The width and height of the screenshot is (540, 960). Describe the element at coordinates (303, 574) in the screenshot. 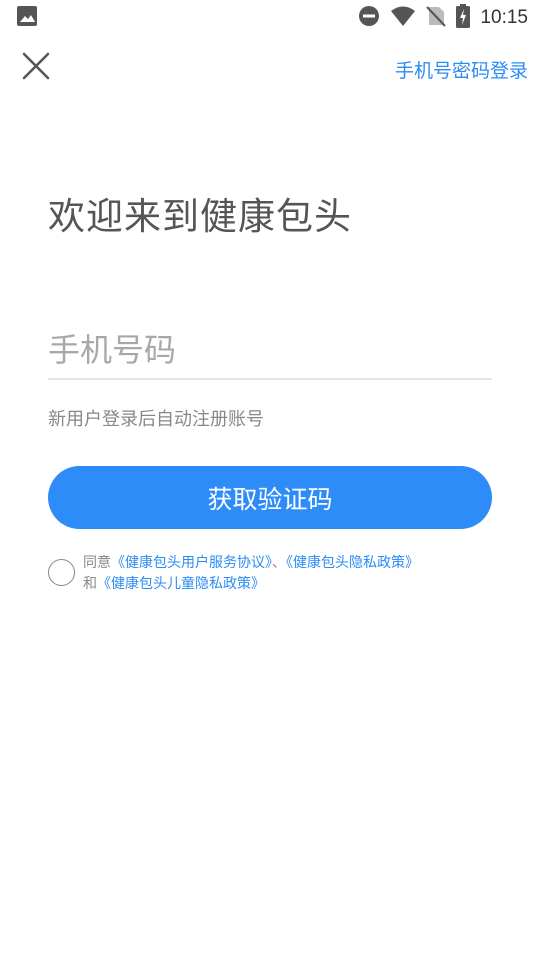

I see `agreement-text: 同意《健康包头用户服务协议》、《健康包头隐私政策》 和《健康包头儿童隐私政策》` at that location.